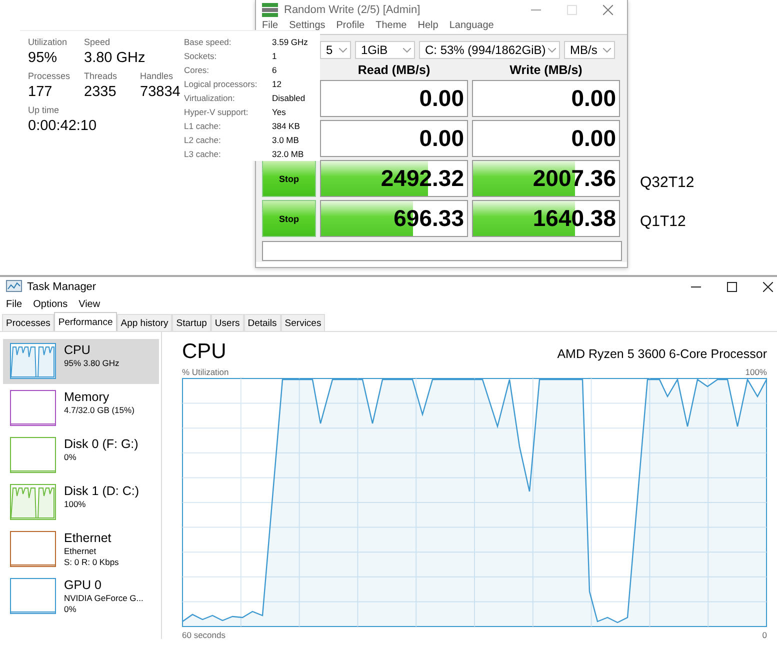  What do you see at coordinates (262, 322) in the screenshot?
I see `tab: Details` at bounding box center [262, 322].